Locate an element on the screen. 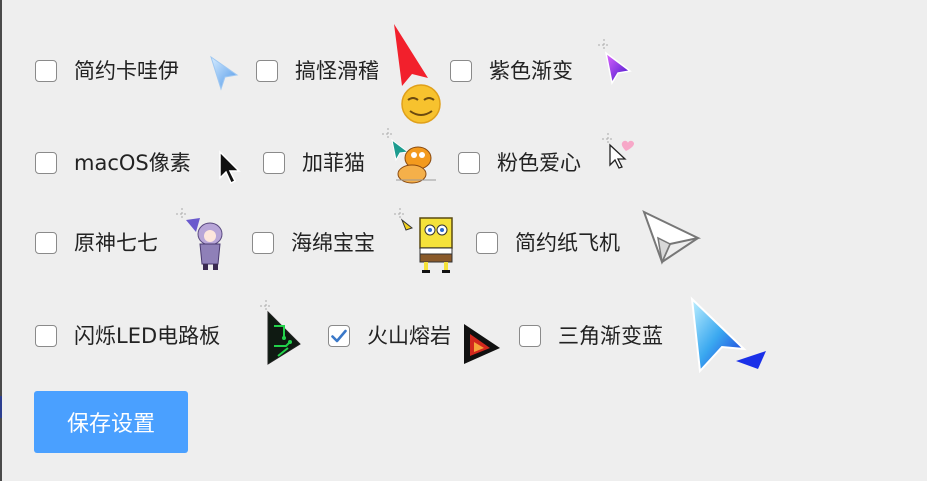 Image resolution: width=927 pixels, height=481 pixels. option-label: 三角渐变蓝 is located at coordinates (610, 336).